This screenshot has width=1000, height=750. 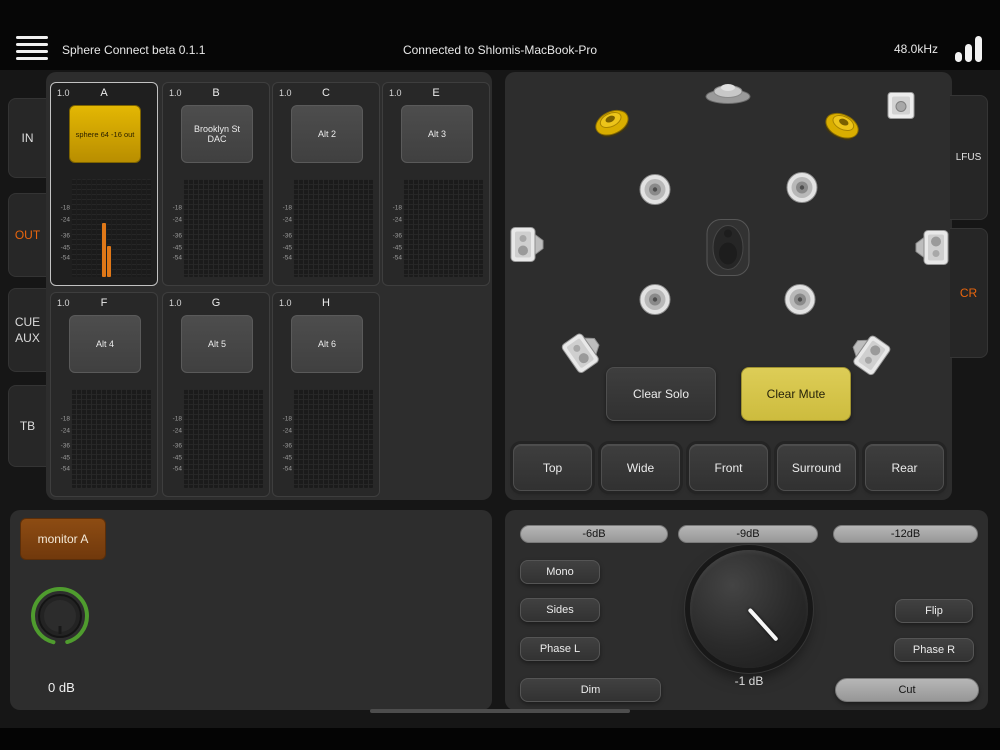 I want to click on rear-right-speaker-icon, so click(x=869, y=351).